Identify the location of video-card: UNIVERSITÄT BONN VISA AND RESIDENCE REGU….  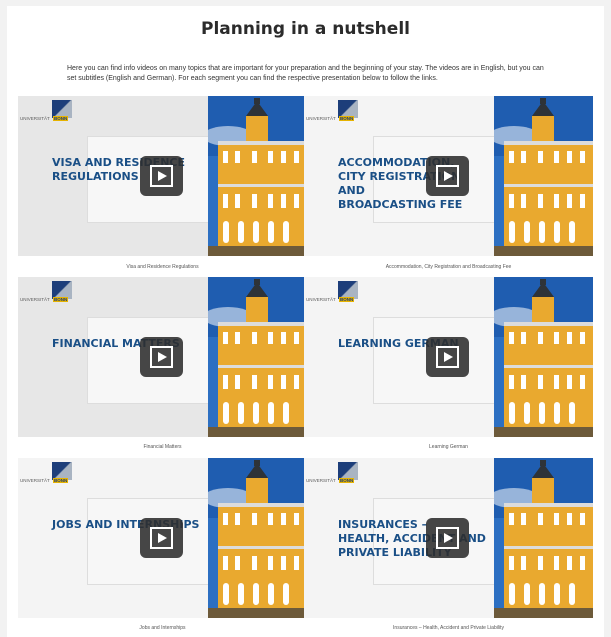
(162, 176).